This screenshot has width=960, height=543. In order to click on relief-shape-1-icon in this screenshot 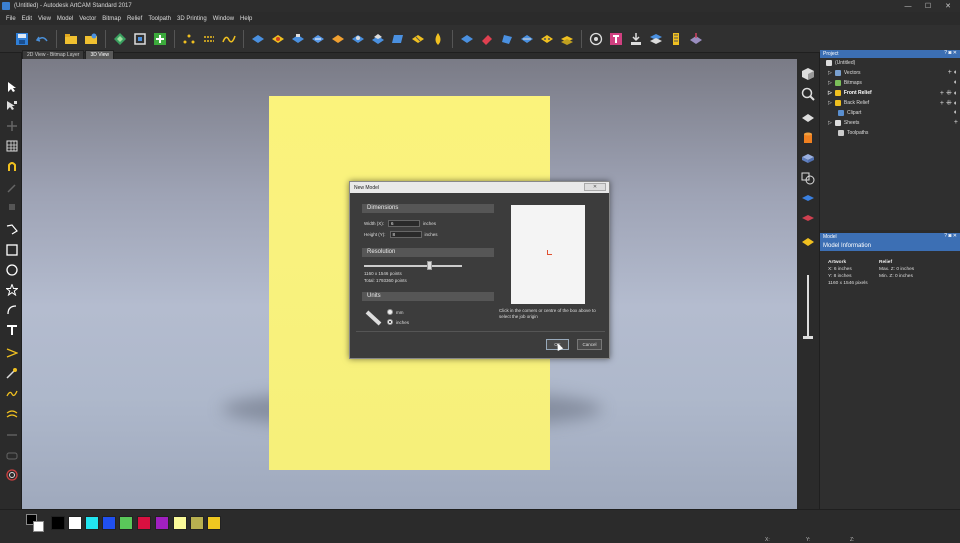, I will do `click(258, 39)`.